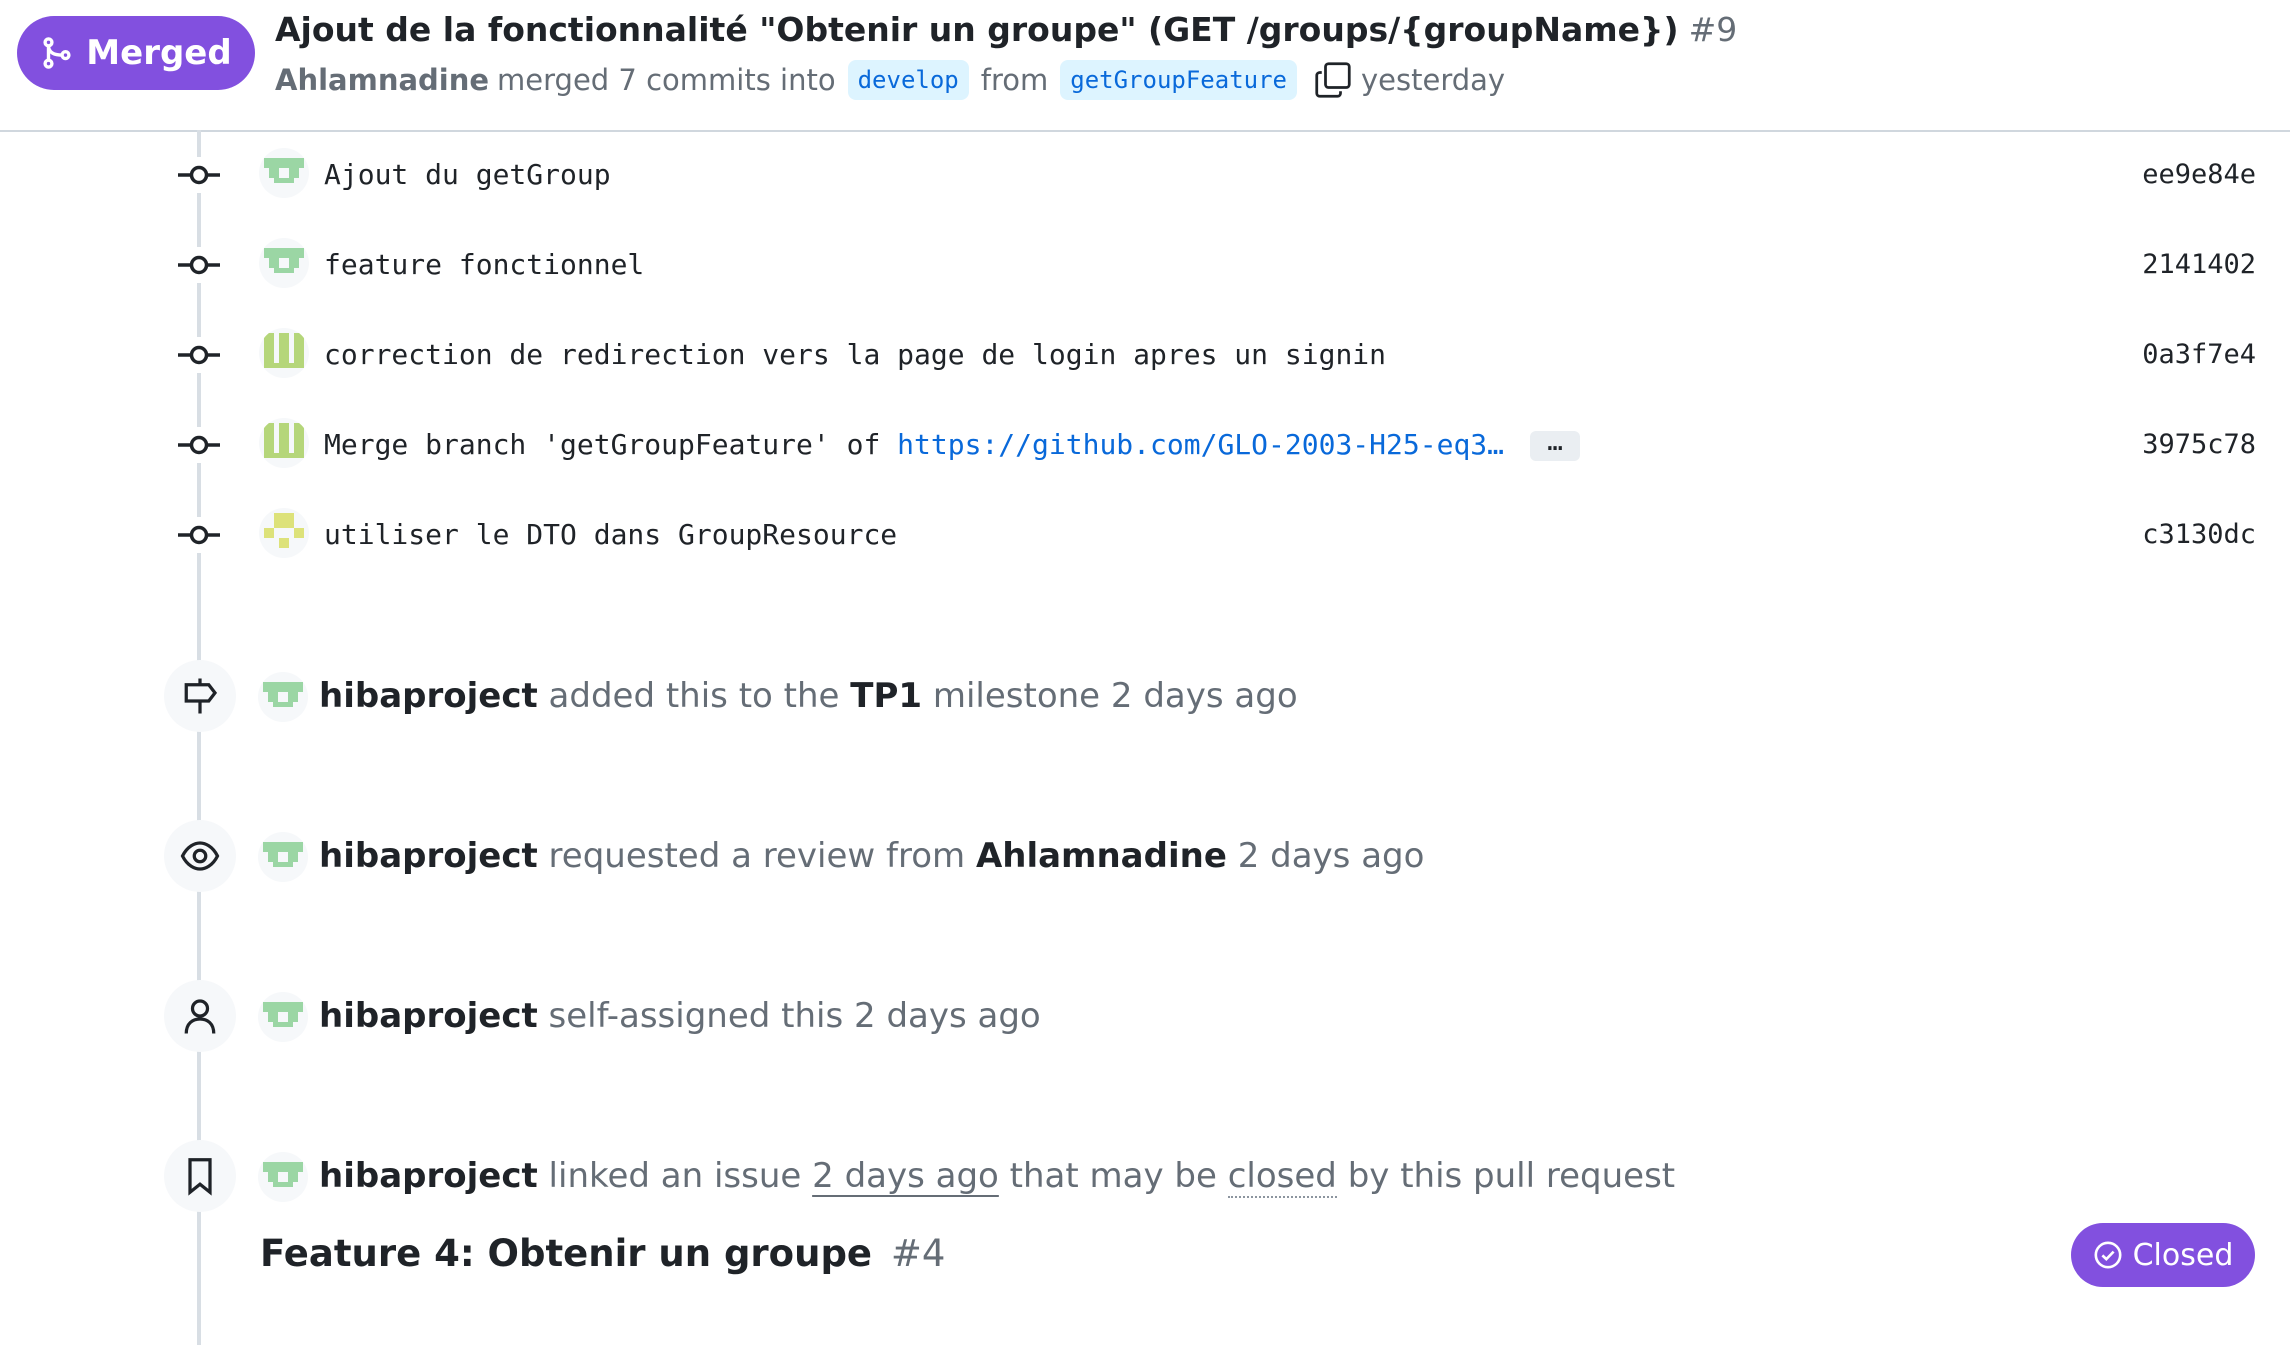 The width and height of the screenshot is (2290, 1345). Describe the element at coordinates (1115, 696) in the screenshot. I see `event-description-tail: milestone 2 days ago` at that location.